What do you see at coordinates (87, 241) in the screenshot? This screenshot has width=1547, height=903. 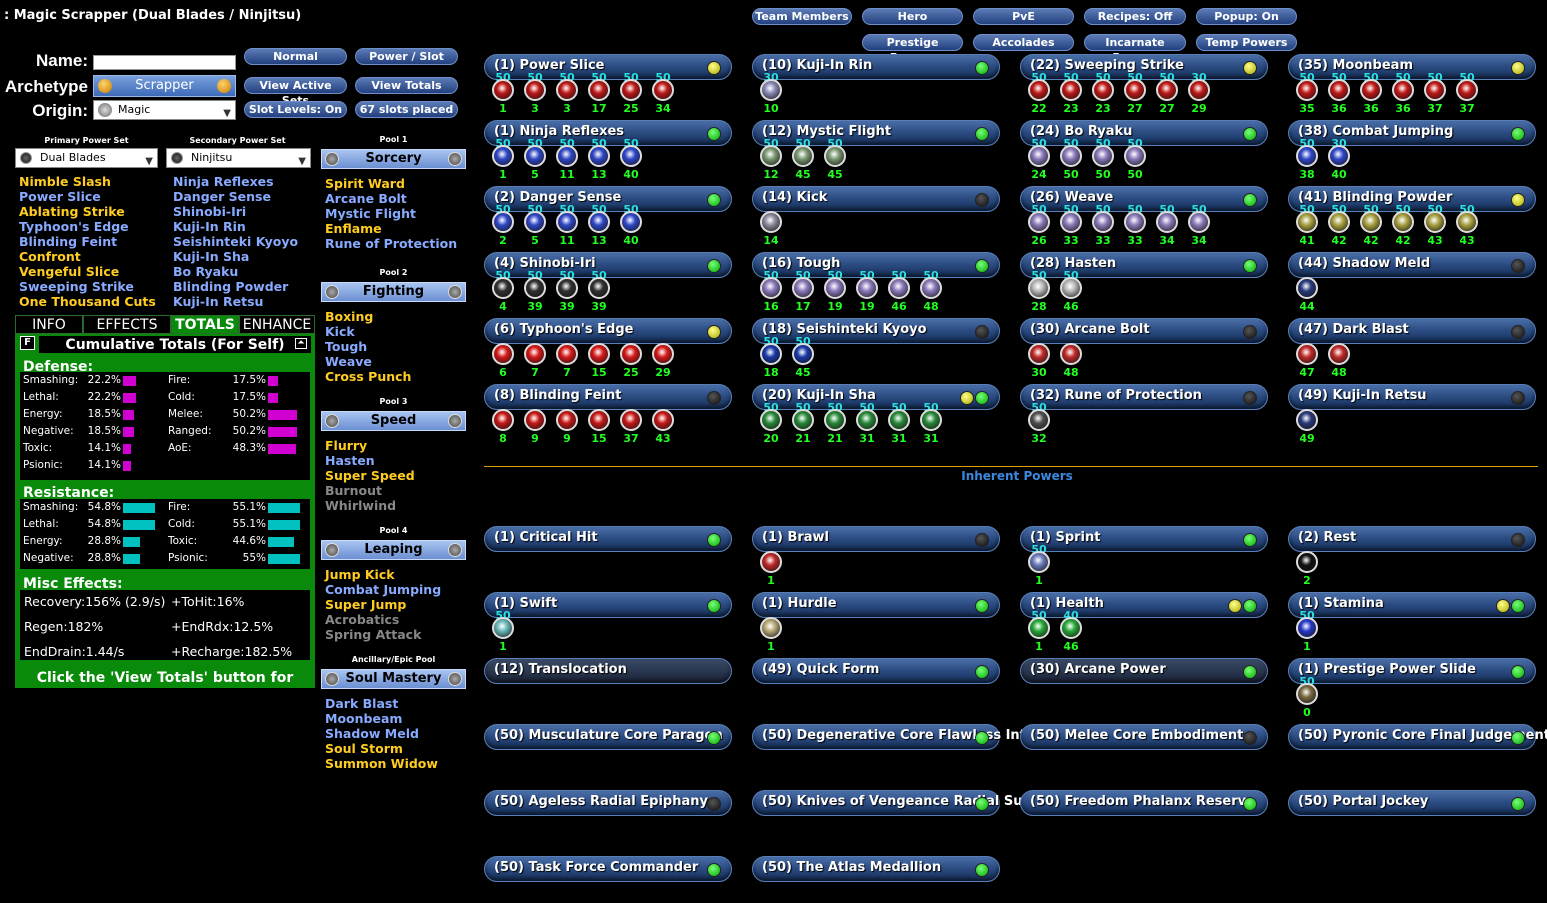 I see `power-list-item: Blinding Feint` at bounding box center [87, 241].